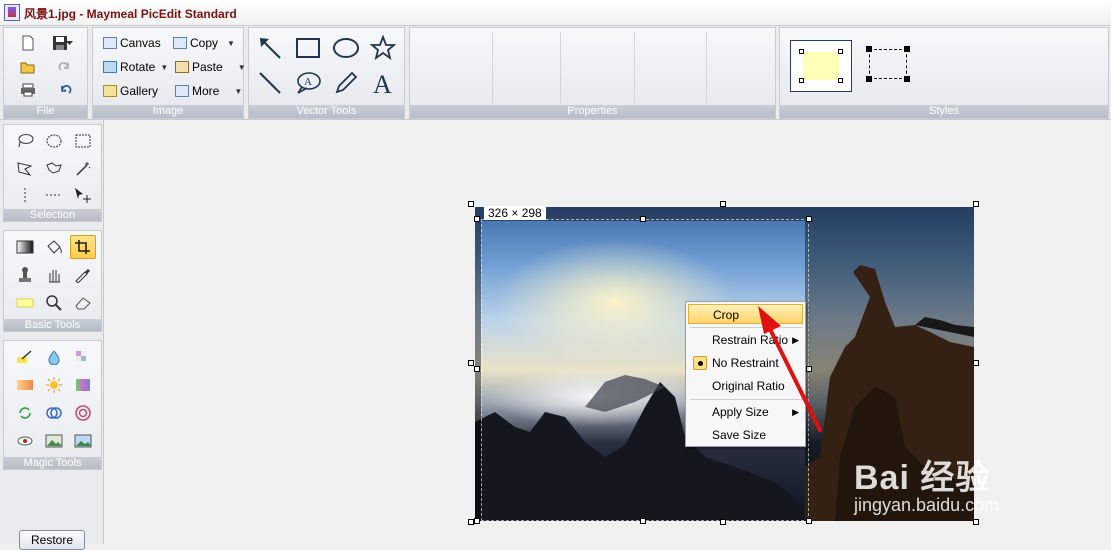  What do you see at coordinates (12, 12) in the screenshot?
I see `app-icon` at bounding box center [12, 12].